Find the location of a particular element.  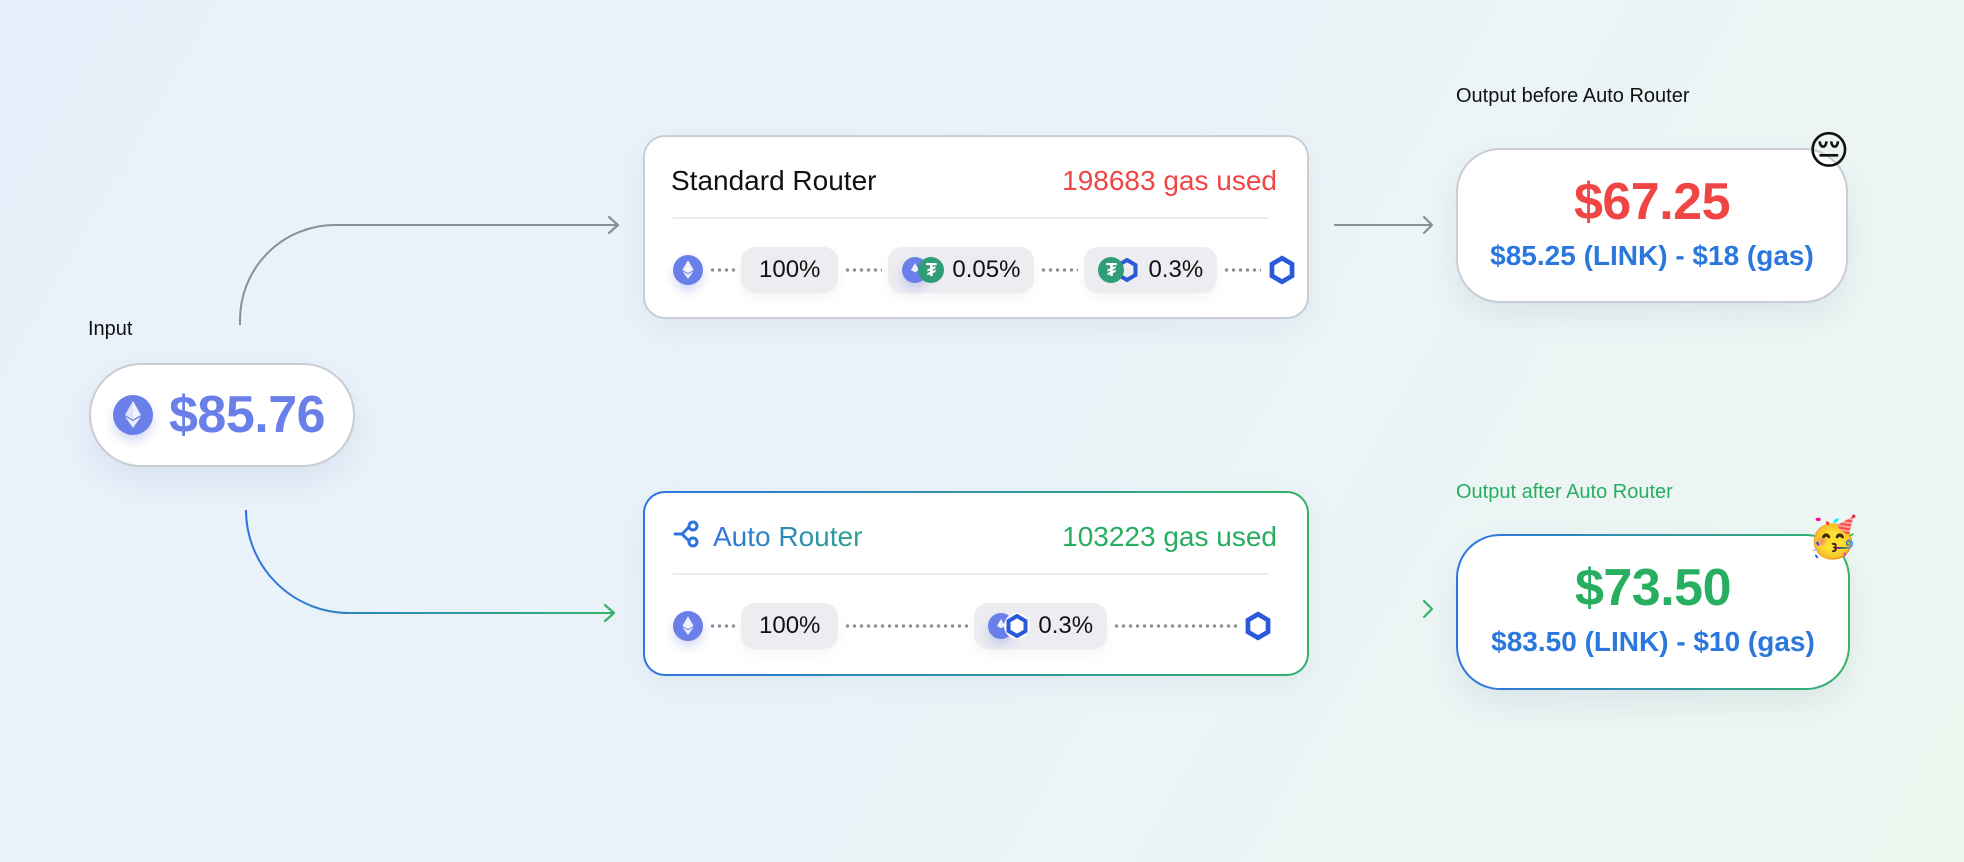

output-after-breakdown: $83.50 (LINK) - $10 (gas) is located at coordinates (1653, 641).